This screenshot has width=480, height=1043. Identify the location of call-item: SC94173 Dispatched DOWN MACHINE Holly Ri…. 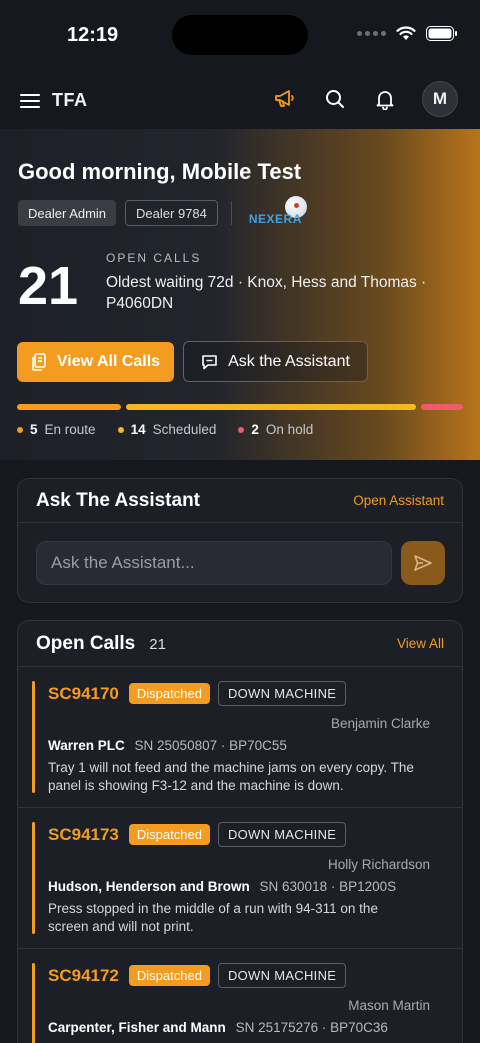
(240, 878).